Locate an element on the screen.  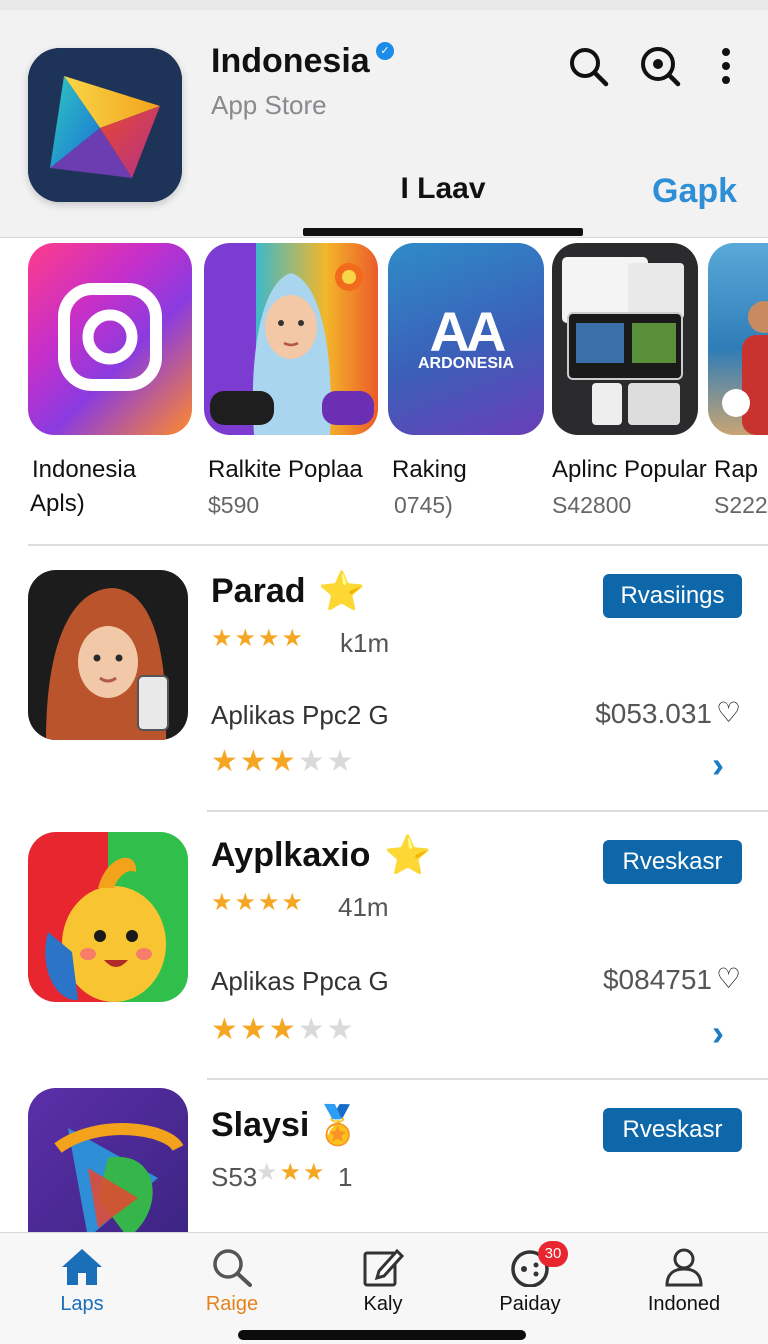
carousel-card: Rap S222 is located at coordinates (738, 380).